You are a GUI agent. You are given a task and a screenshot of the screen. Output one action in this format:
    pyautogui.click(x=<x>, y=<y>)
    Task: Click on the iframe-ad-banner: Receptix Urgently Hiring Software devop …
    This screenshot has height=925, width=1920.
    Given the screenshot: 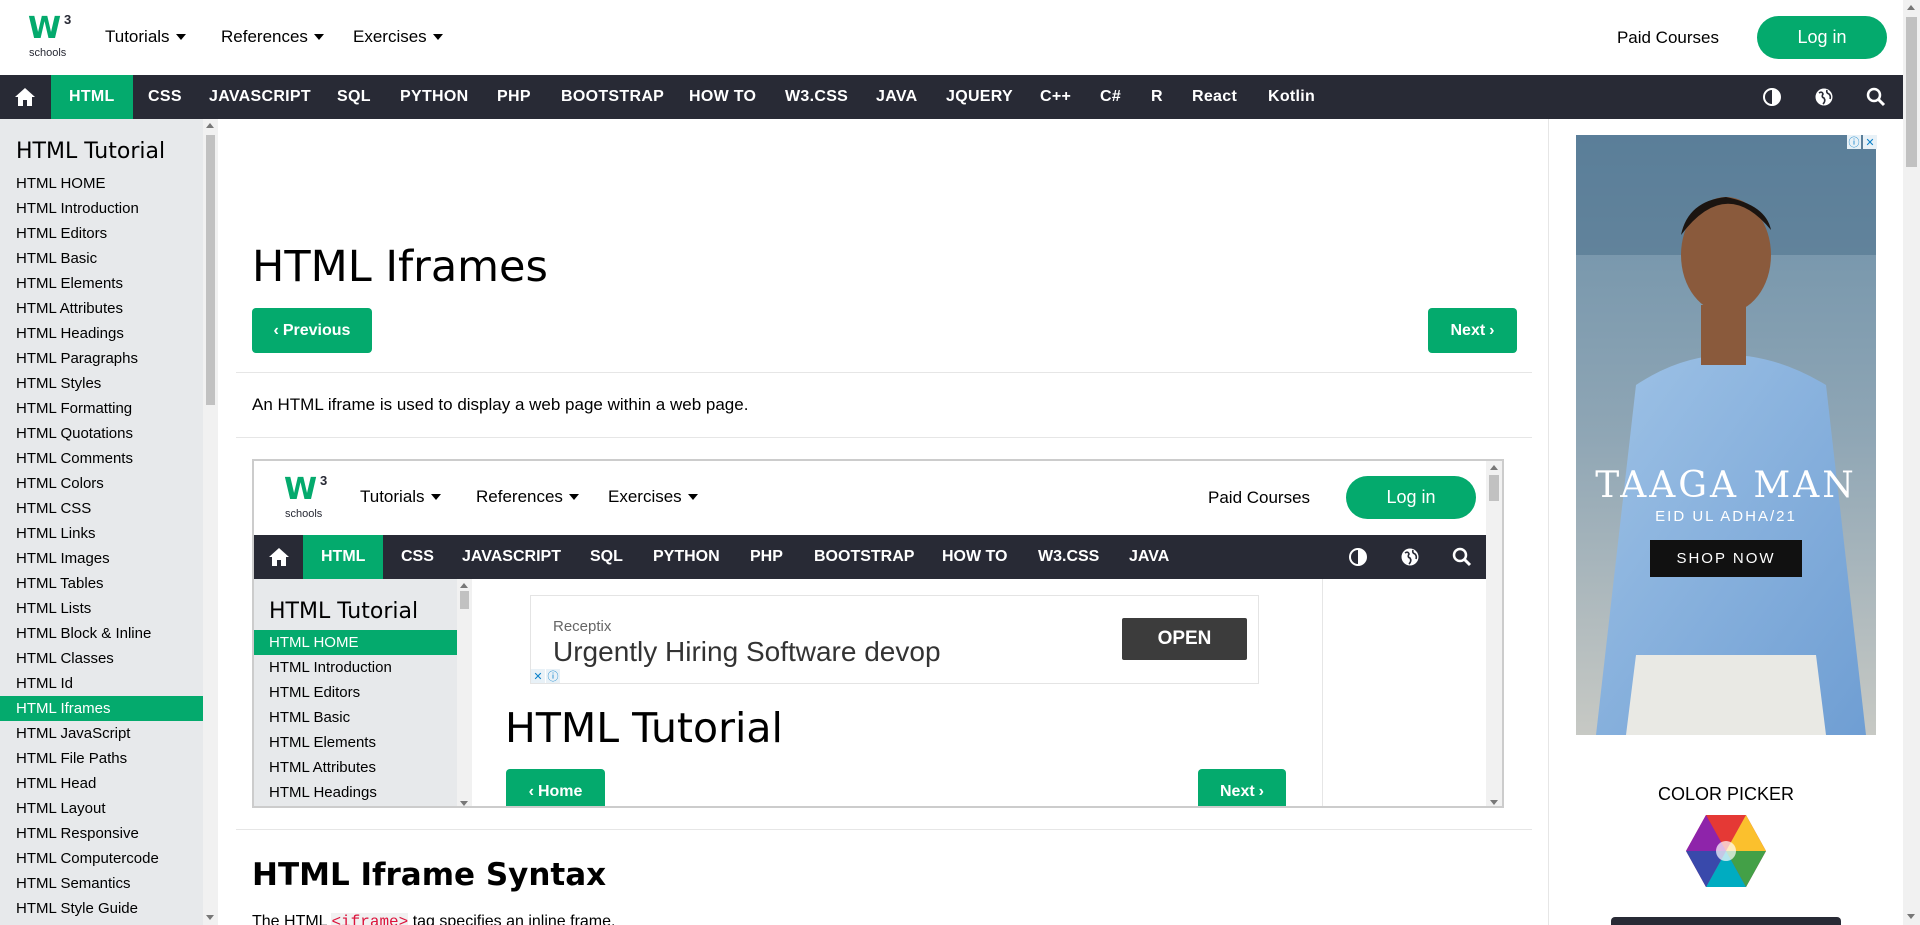 What is the action you would take?
    pyautogui.click(x=894, y=639)
    